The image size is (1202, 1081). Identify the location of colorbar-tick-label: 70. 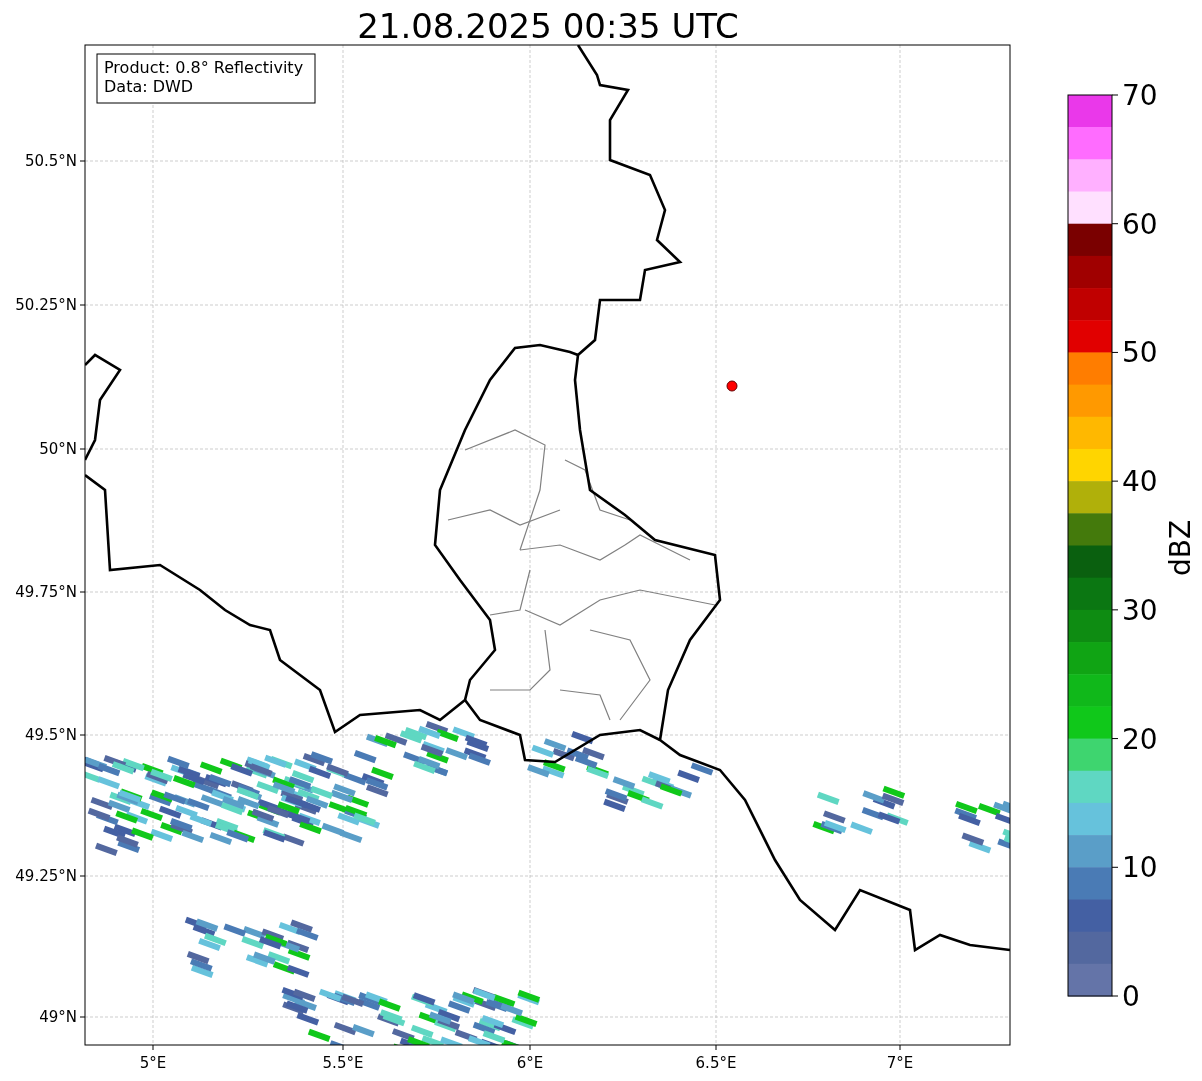
(1140, 95).